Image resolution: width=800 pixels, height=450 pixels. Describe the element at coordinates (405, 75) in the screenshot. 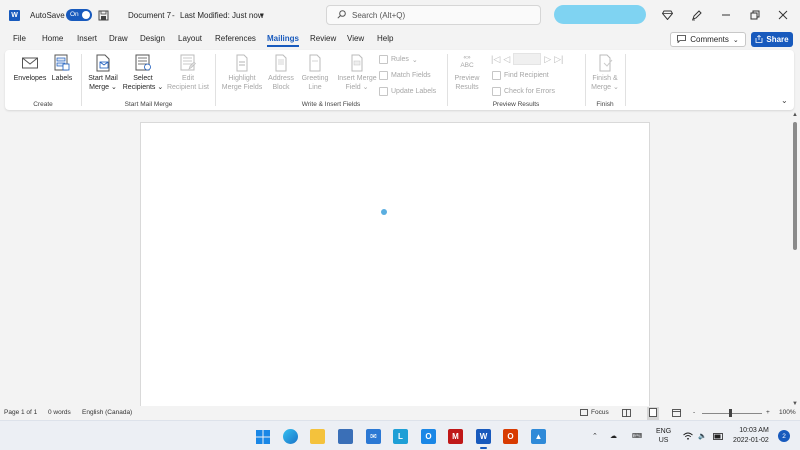

I see `match-fields-button: Match Fields` at that location.